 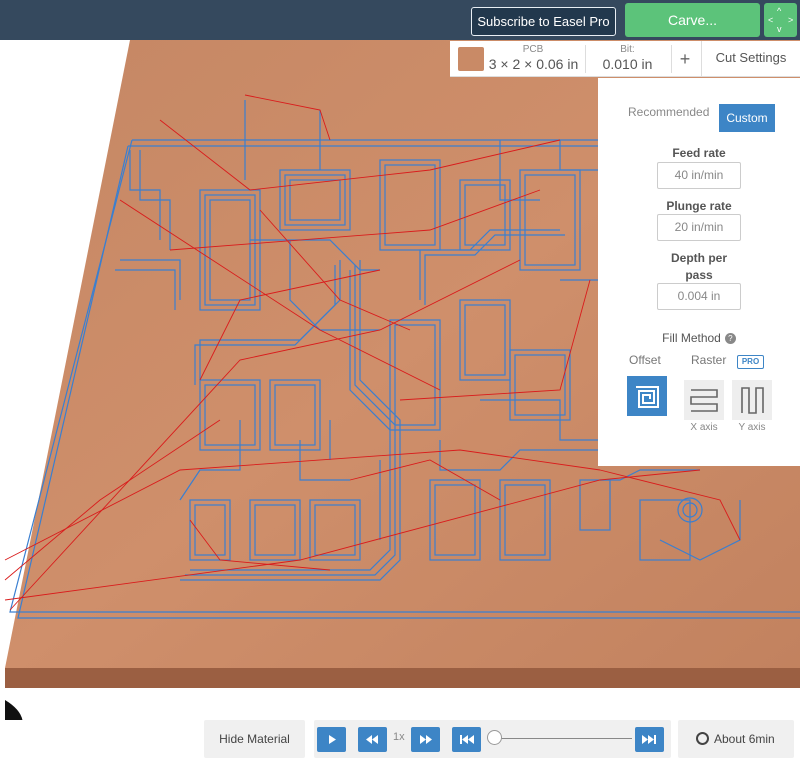 I want to click on time-estimate: About 6min, so click(x=736, y=739).